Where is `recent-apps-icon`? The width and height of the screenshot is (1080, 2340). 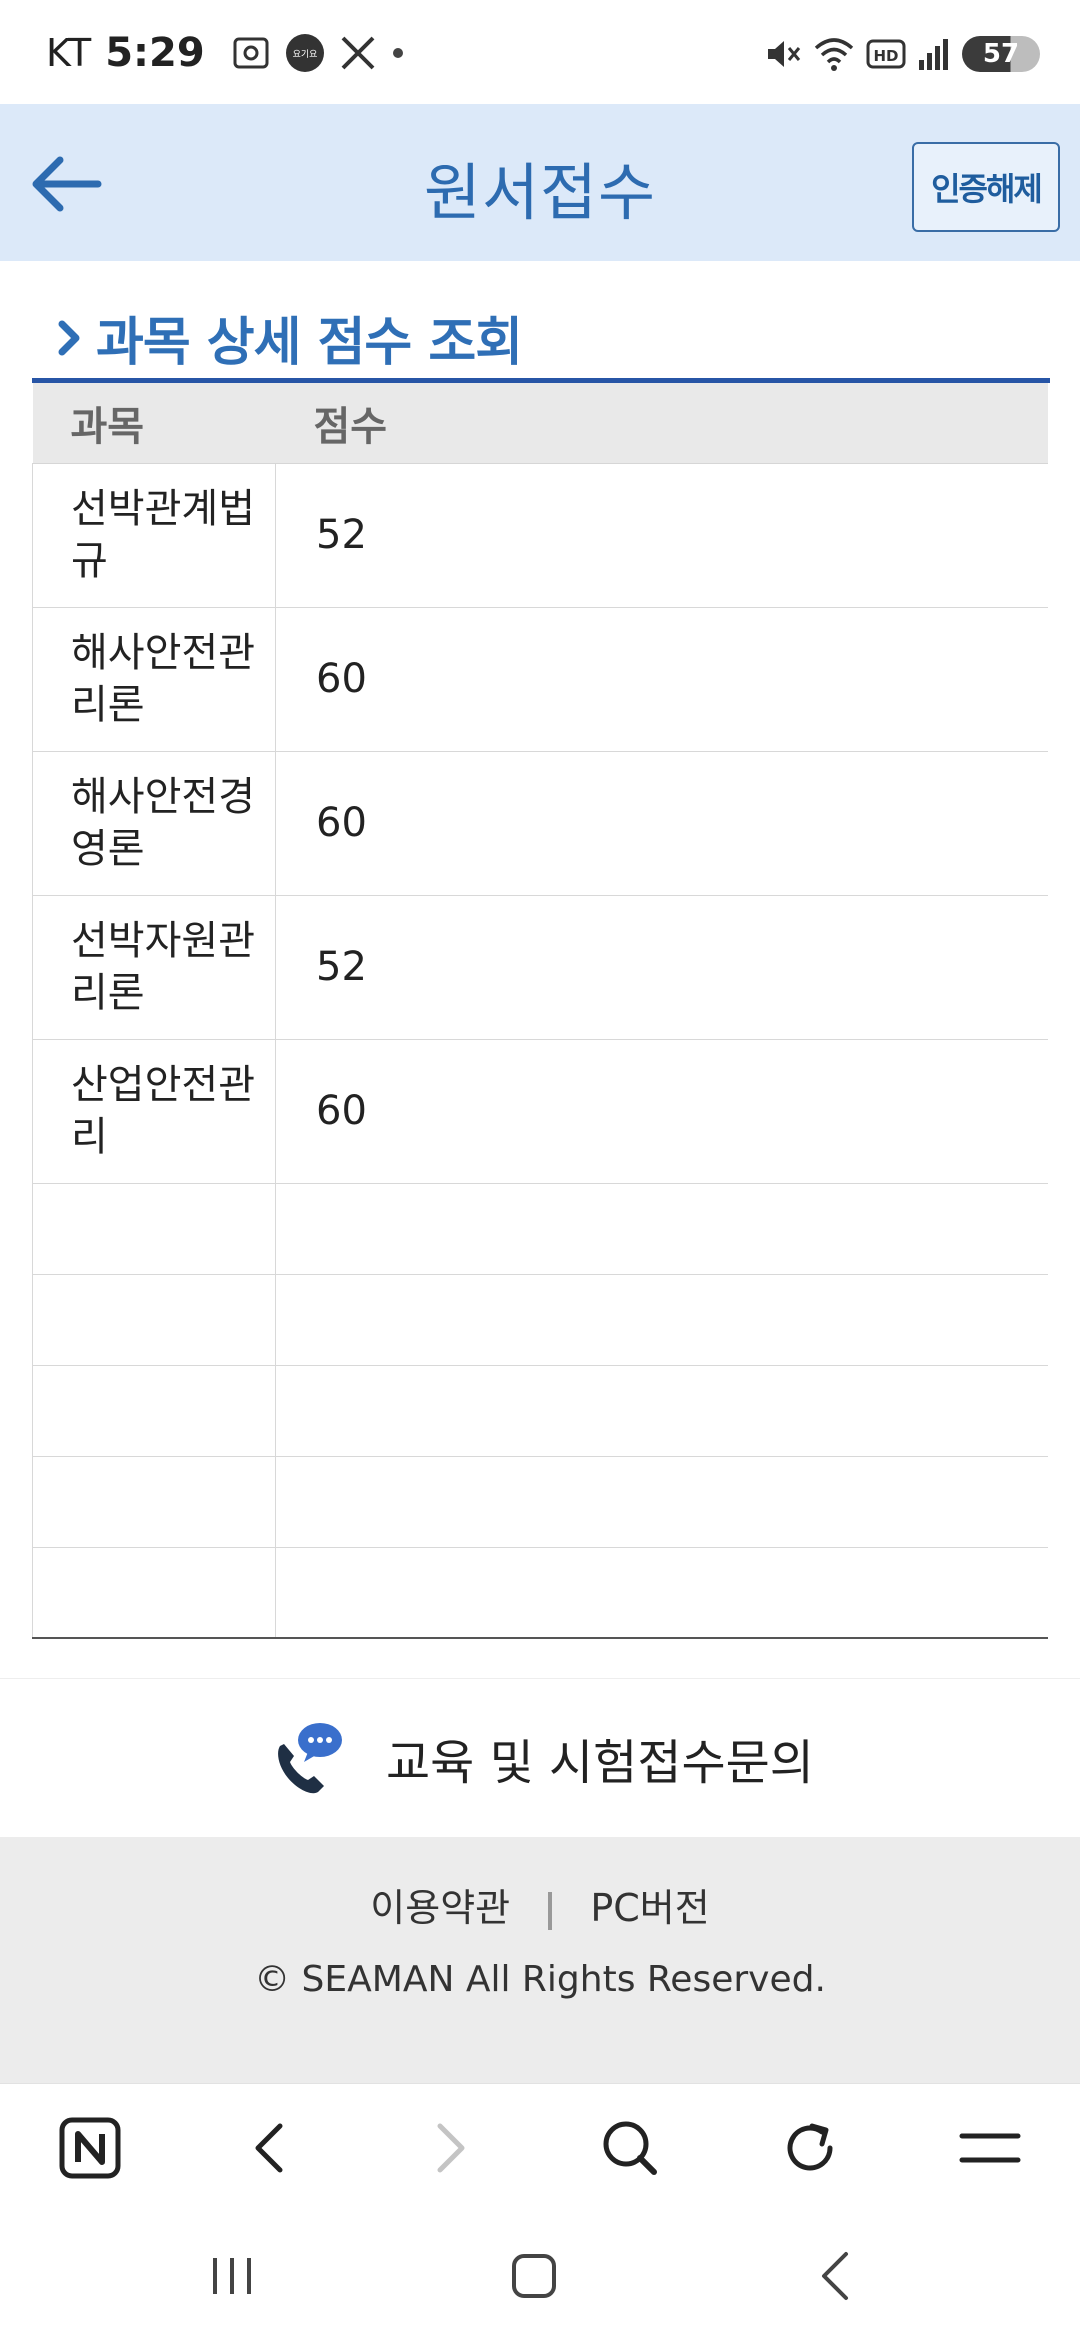
recent-apps-icon is located at coordinates (232, 2278).